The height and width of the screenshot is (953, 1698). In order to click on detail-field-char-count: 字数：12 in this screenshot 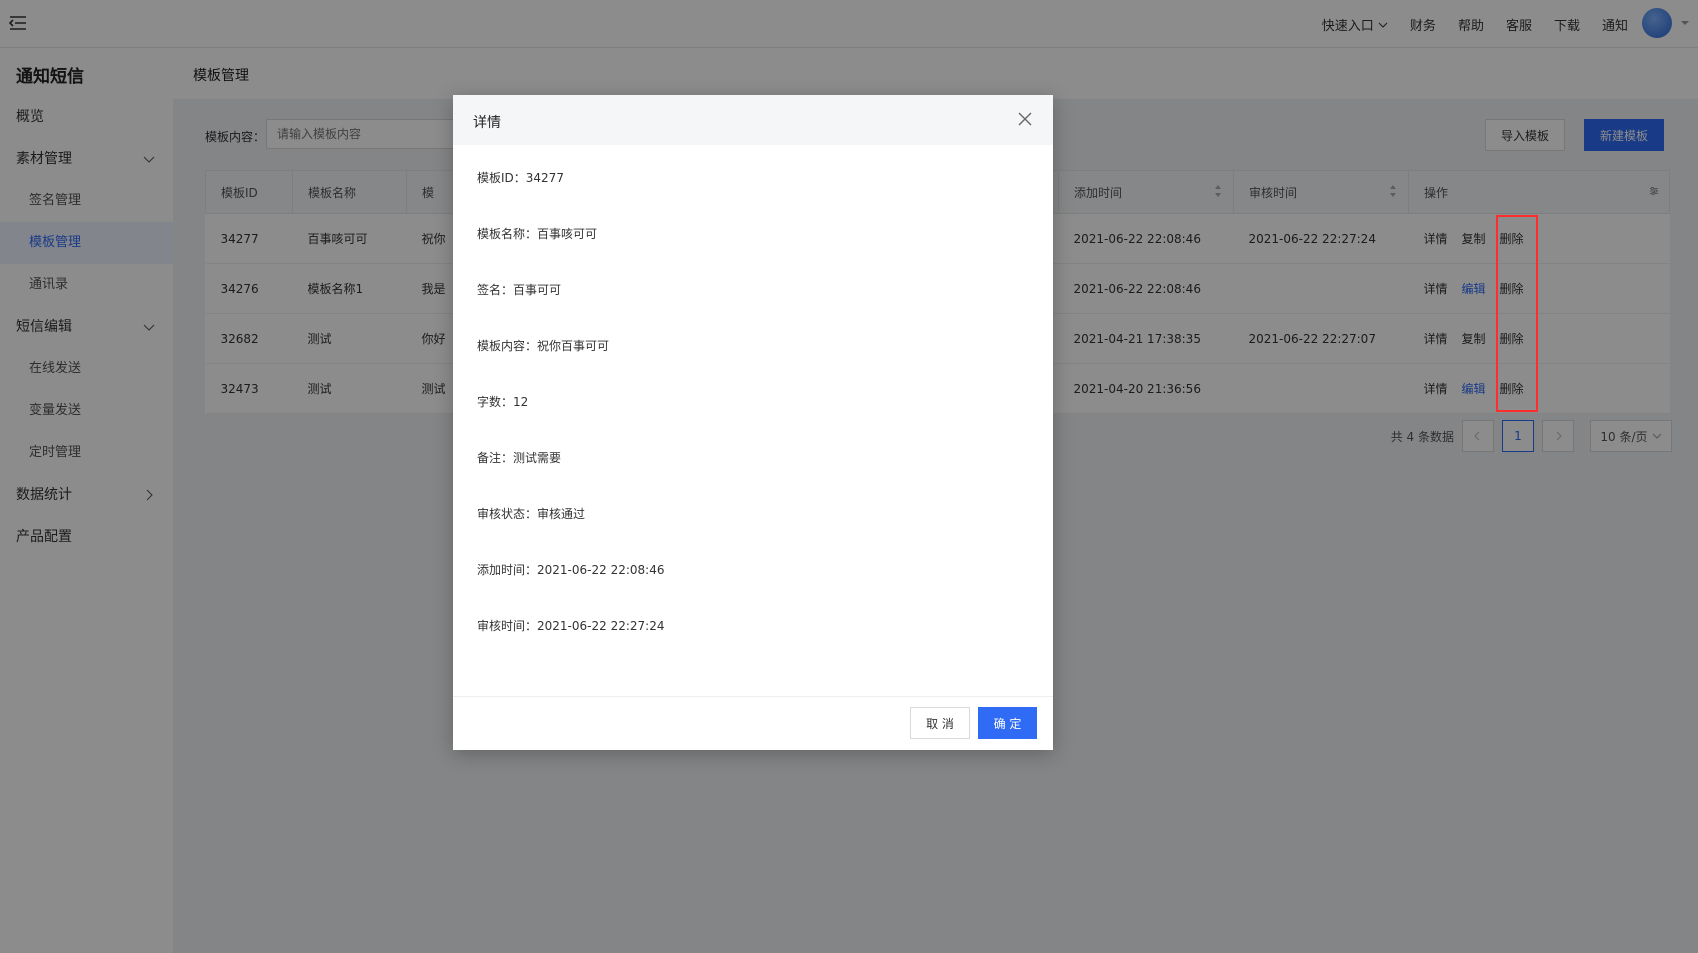, I will do `click(753, 421)`.